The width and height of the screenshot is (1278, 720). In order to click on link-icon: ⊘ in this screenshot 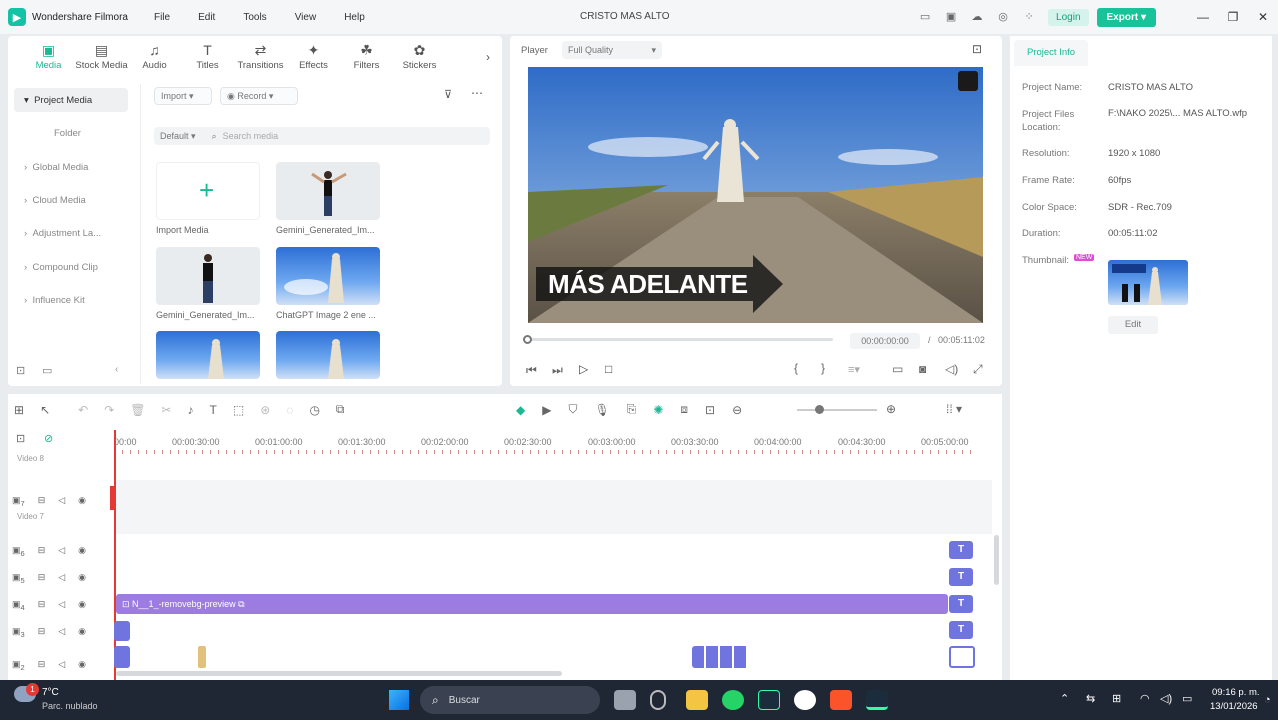, I will do `click(48, 438)`.